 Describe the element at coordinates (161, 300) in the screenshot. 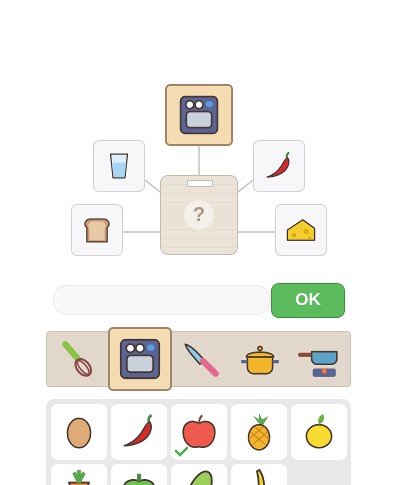

I see `answer-field` at that location.